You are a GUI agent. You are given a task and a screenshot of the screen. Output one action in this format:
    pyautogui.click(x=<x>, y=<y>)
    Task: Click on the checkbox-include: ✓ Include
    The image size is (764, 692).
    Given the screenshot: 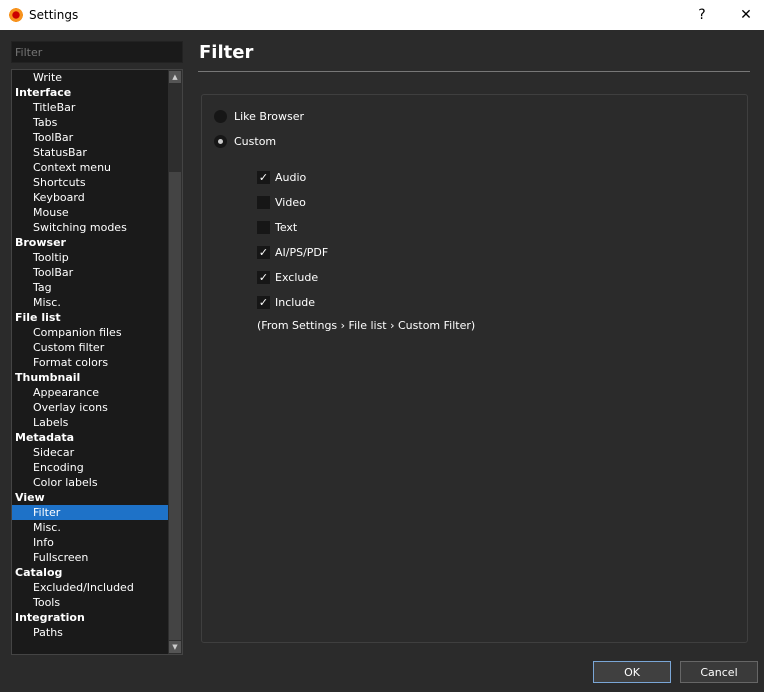 What is the action you would take?
    pyautogui.click(x=286, y=302)
    